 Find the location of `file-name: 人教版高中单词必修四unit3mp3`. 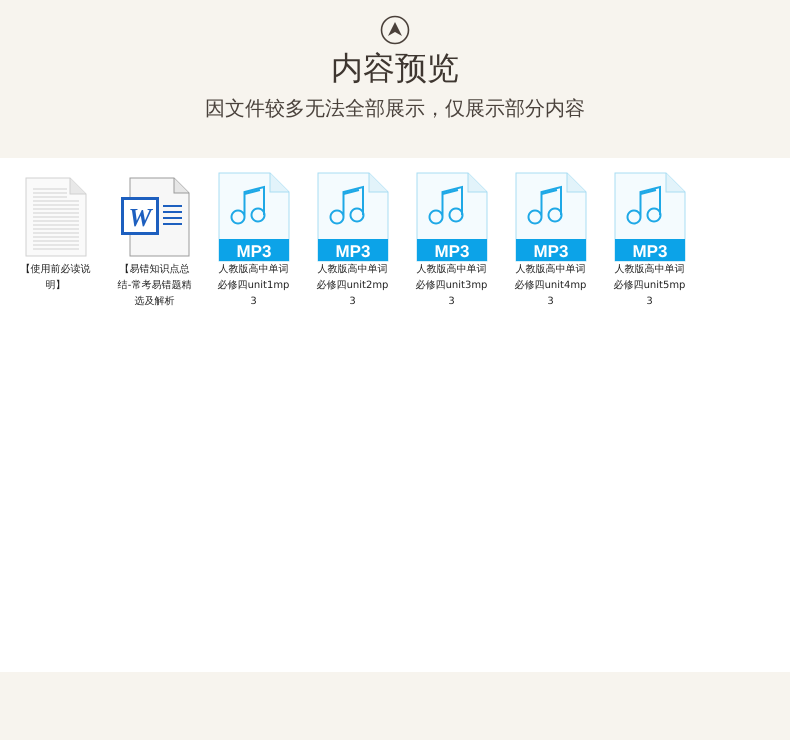

file-name: 人教版高中单词必修四unit3mp3 is located at coordinates (451, 285).